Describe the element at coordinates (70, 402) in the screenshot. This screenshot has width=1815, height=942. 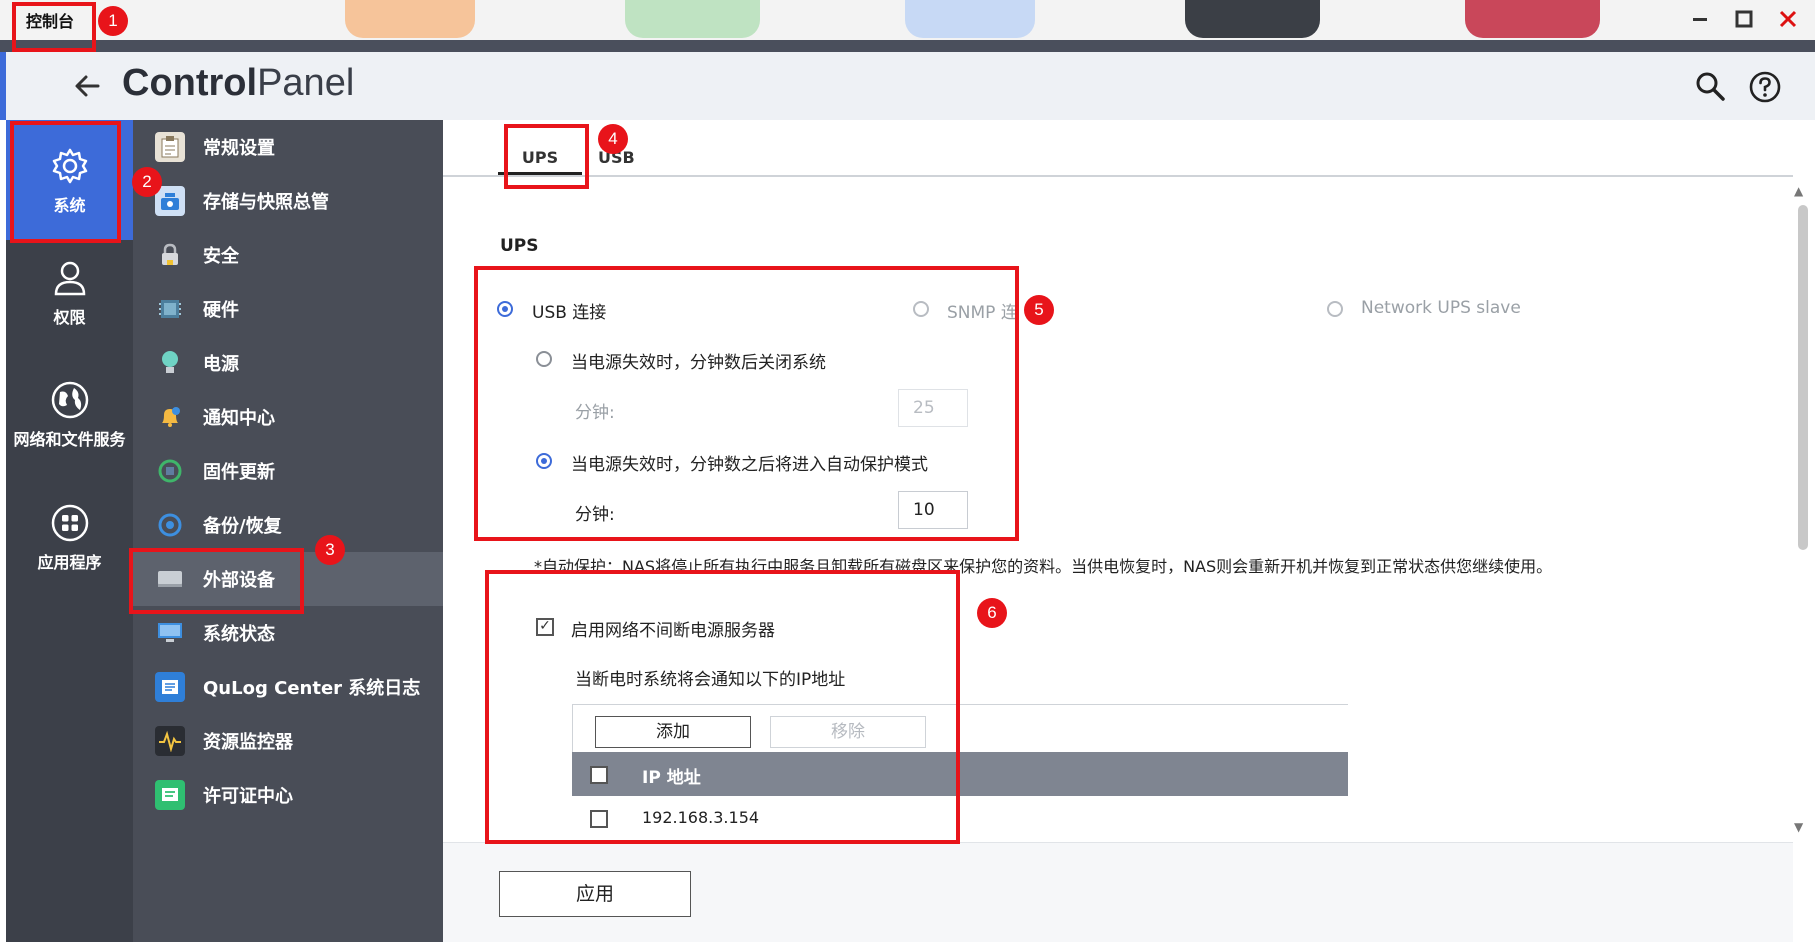
I see `globe-icon` at that location.